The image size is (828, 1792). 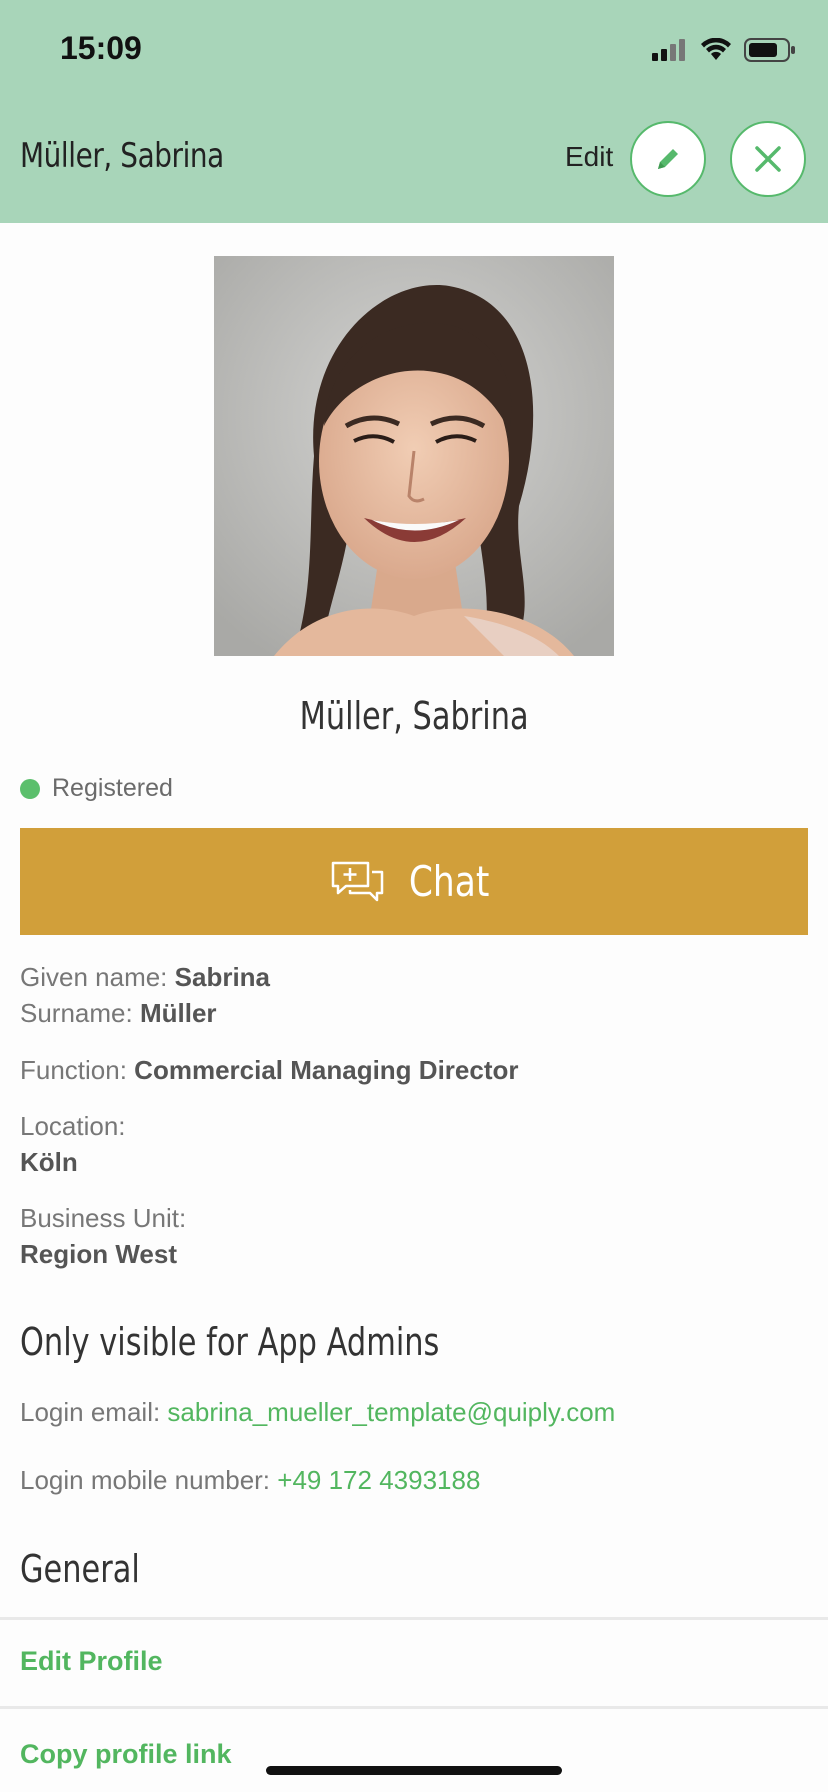 What do you see at coordinates (94, 1412) in the screenshot?
I see `login-email-label: Login email:` at bounding box center [94, 1412].